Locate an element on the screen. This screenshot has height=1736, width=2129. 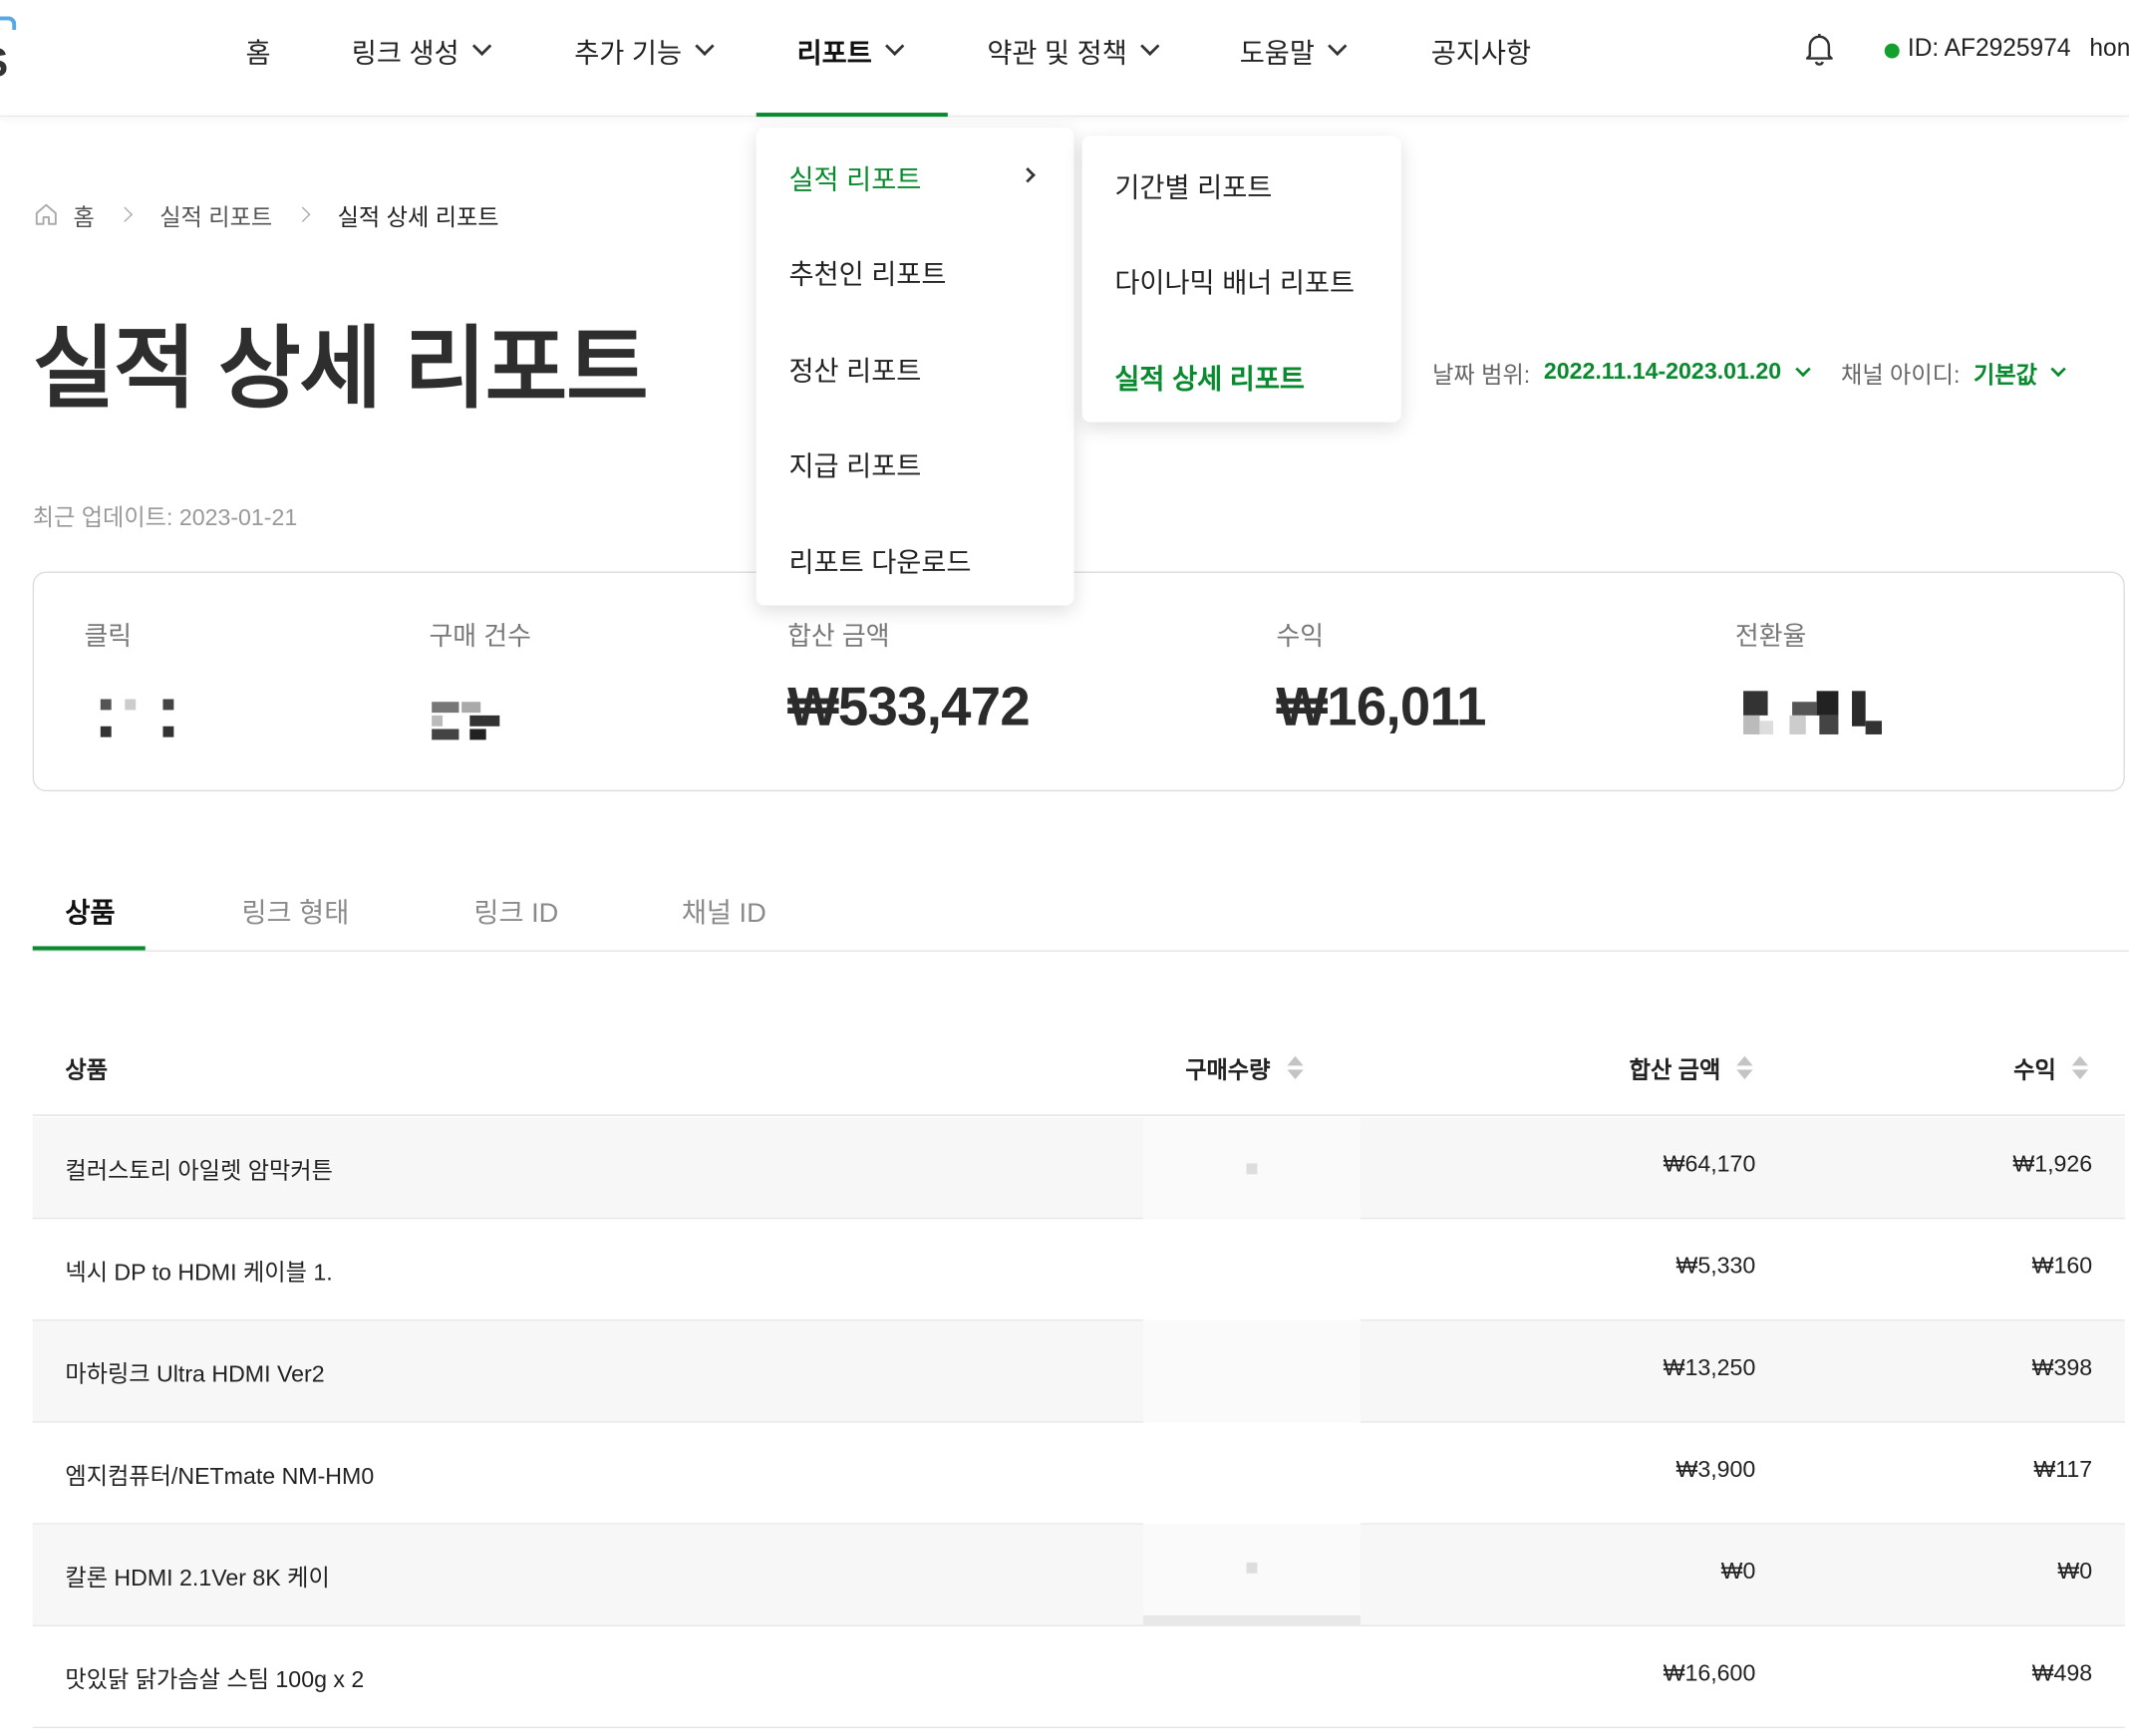
menu-item-performance-report: 실적 리포트 is located at coordinates (854, 177).